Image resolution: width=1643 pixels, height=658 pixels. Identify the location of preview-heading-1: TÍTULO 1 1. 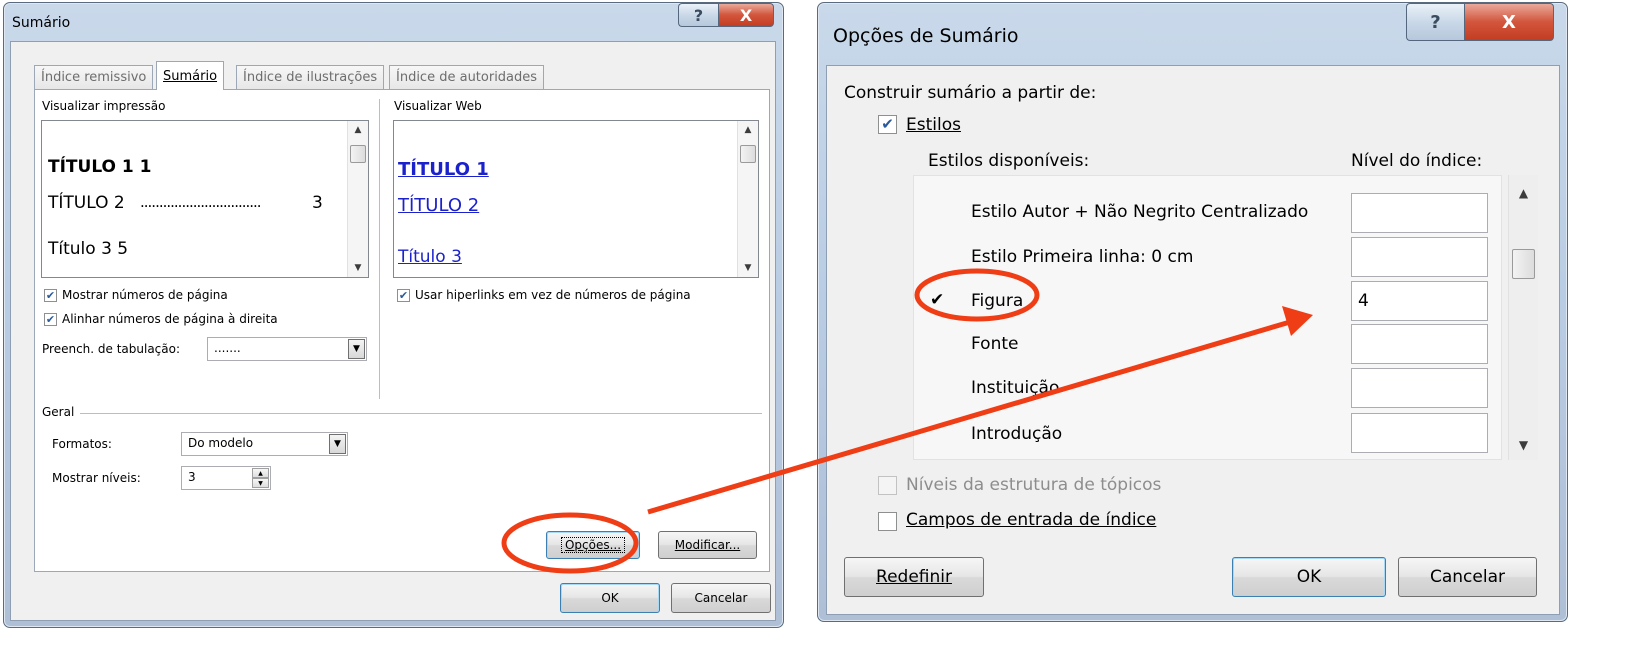
(100, 167).